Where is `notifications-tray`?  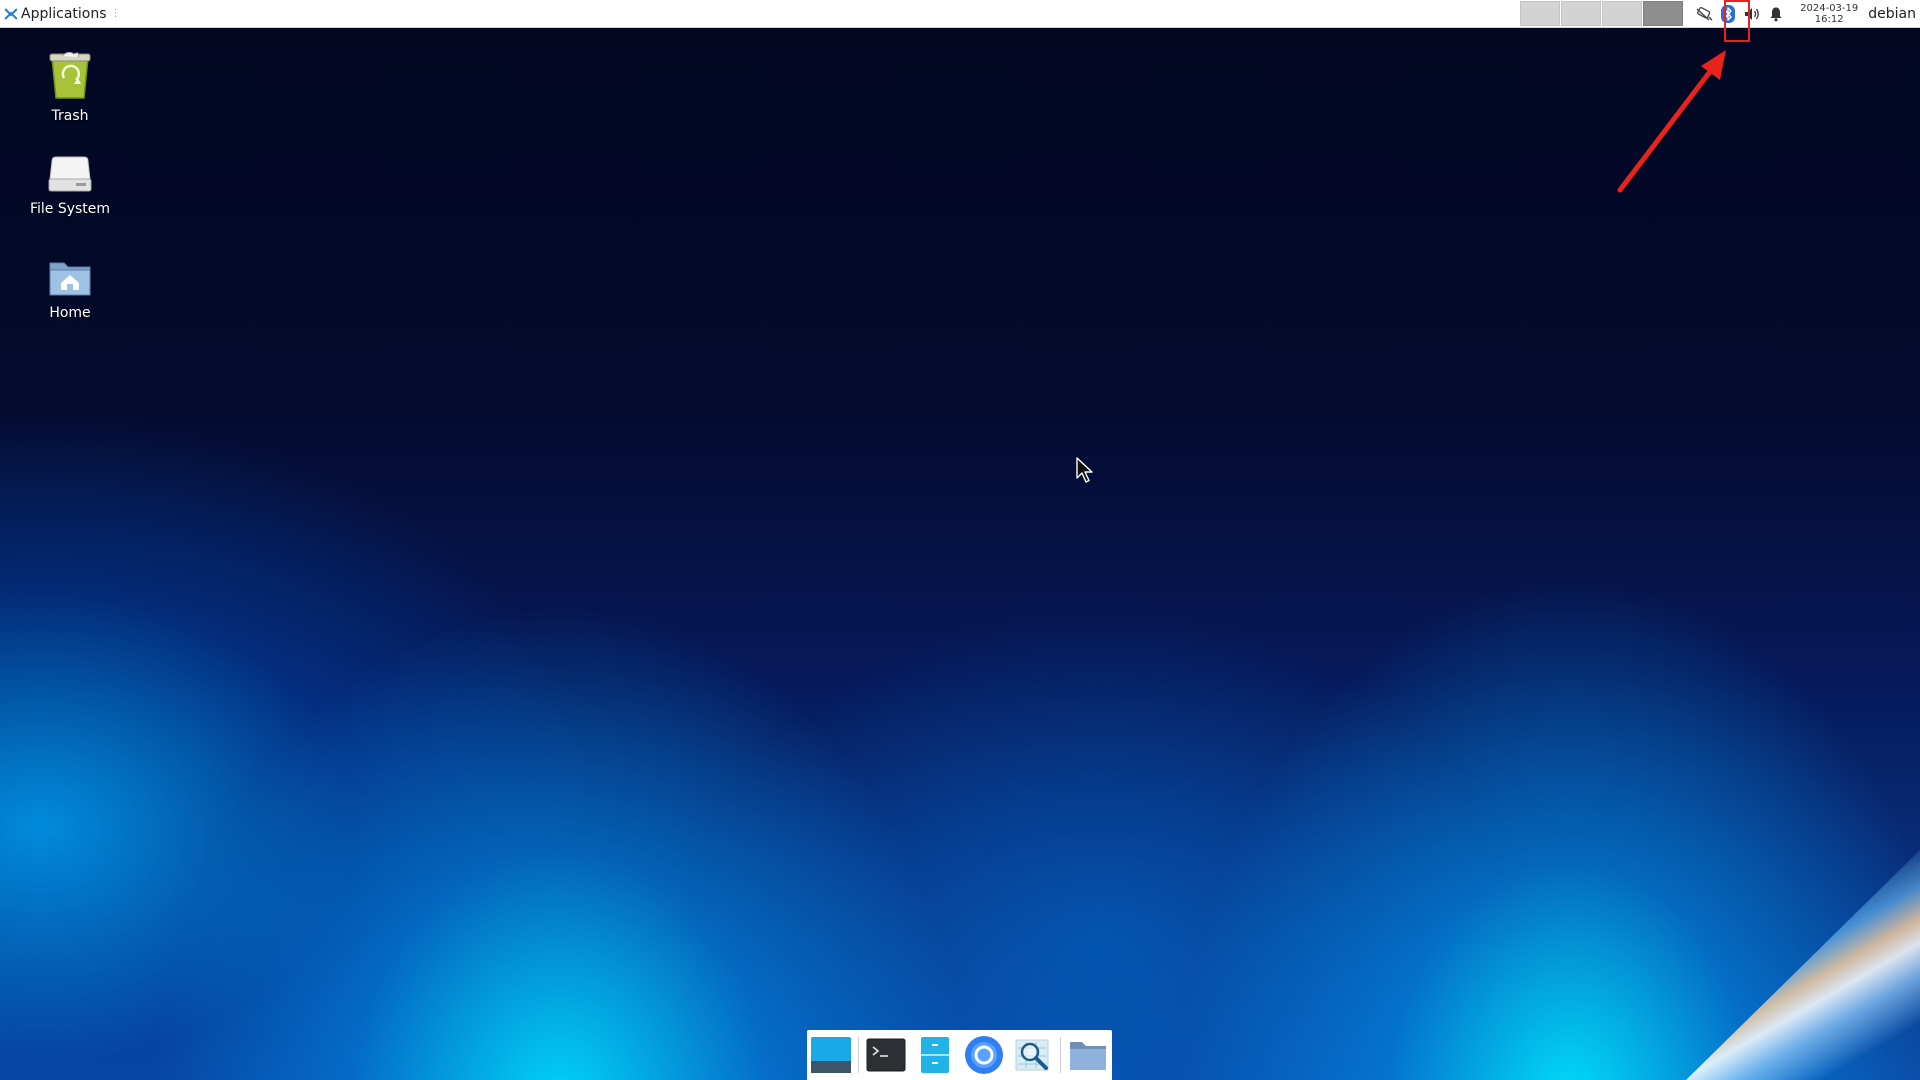 notifications-tray is located at coordinates (1776, 13).